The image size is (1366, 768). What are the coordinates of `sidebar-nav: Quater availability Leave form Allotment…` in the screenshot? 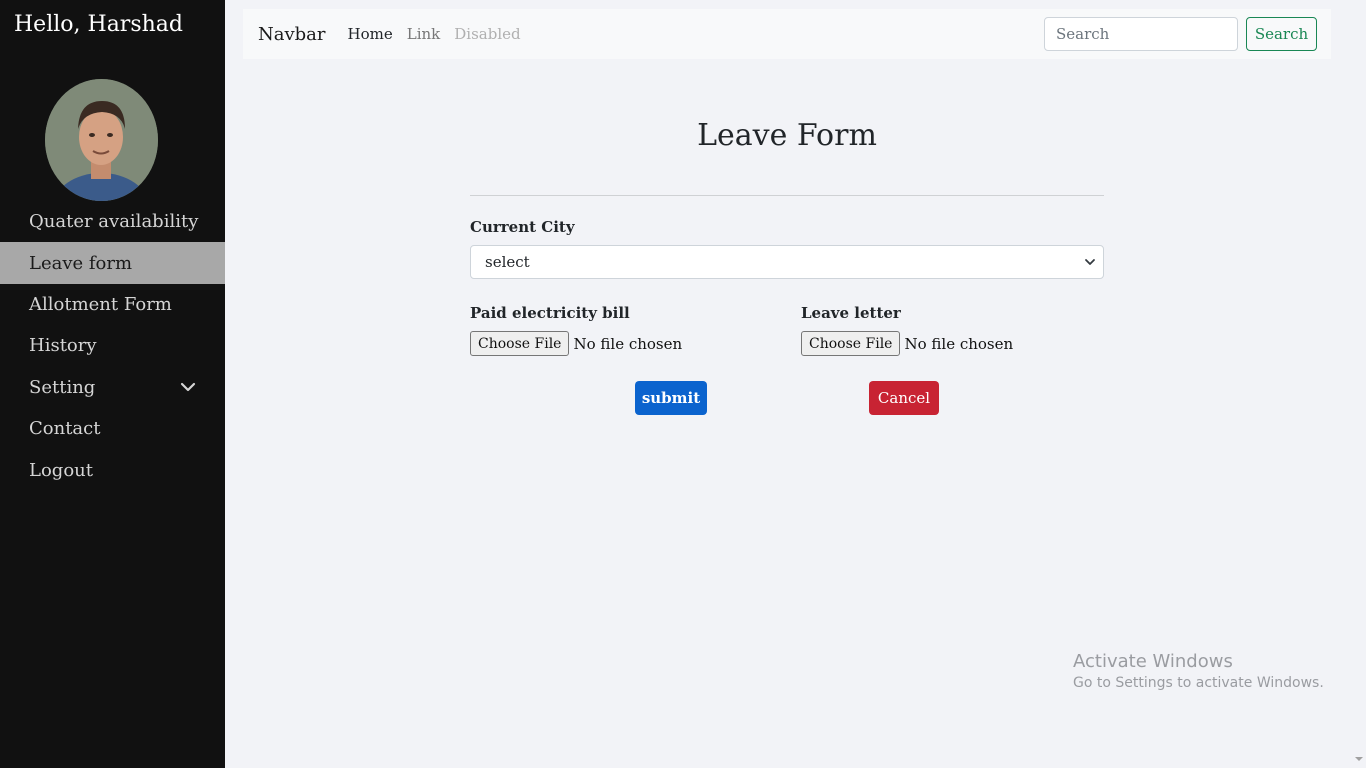 It's located at (112, 346).